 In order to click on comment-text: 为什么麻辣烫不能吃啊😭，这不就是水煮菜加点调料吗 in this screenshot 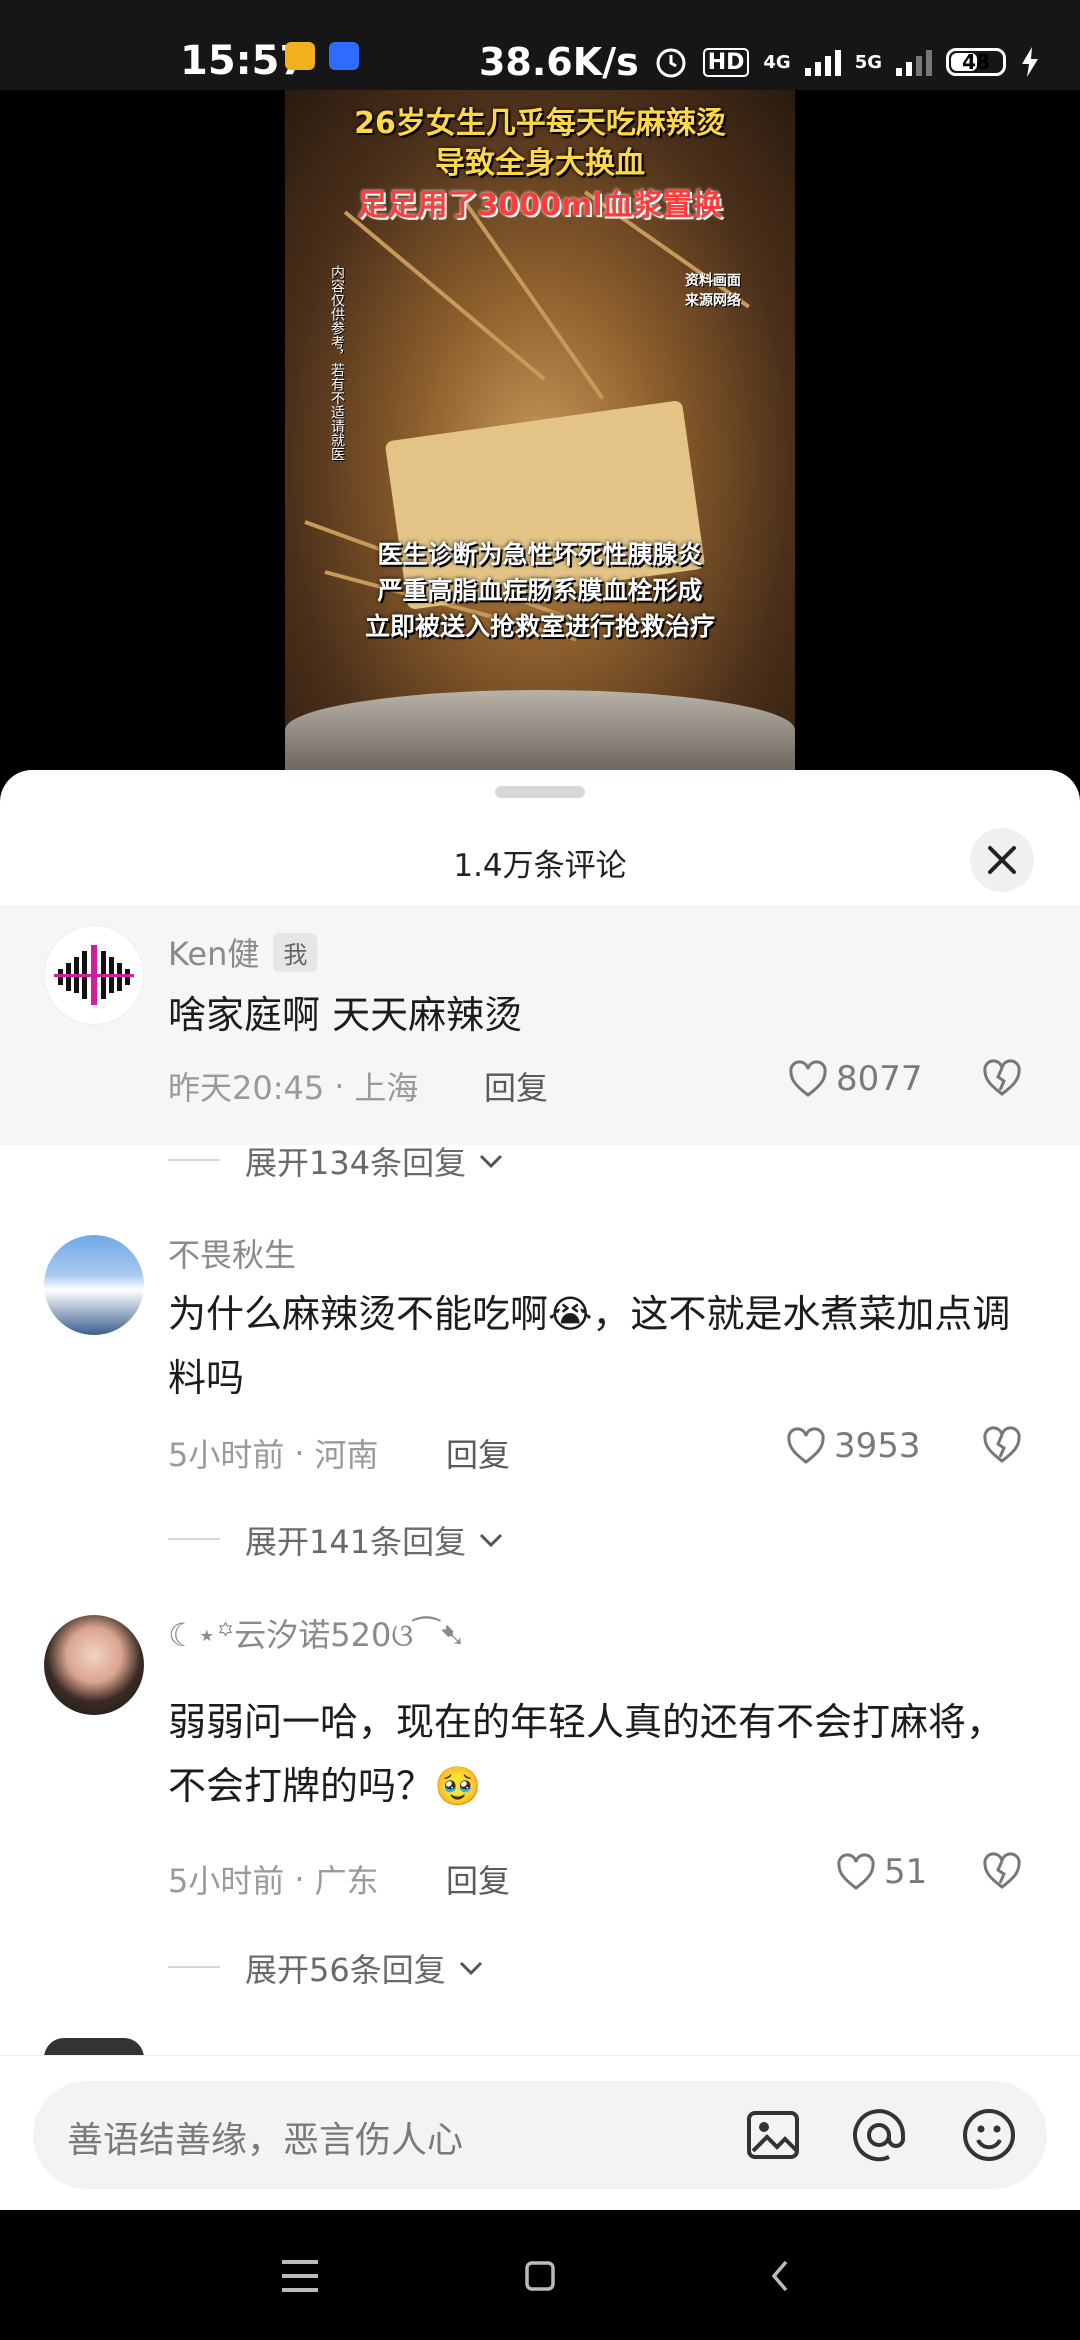, I will do `click(589, 1346)`.